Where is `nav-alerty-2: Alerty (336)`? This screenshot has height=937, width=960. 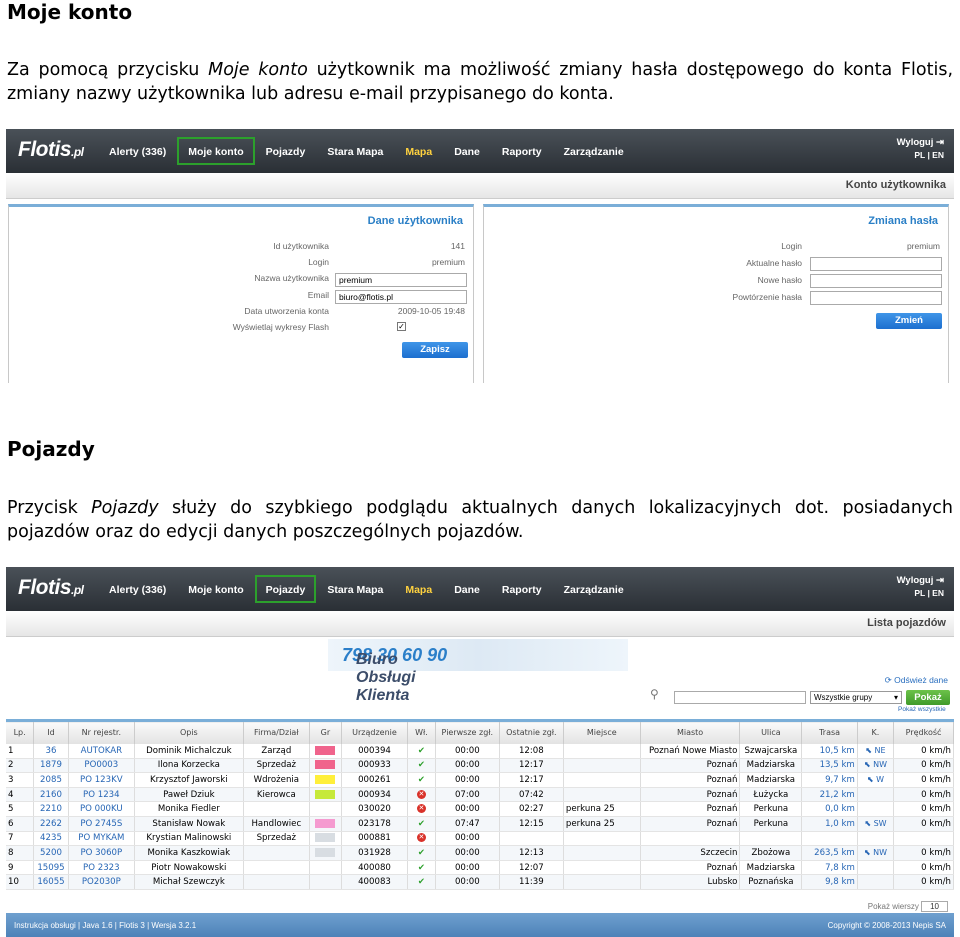
nav-alerty-2: Alerty (336) is located at coordinates (137, 589).